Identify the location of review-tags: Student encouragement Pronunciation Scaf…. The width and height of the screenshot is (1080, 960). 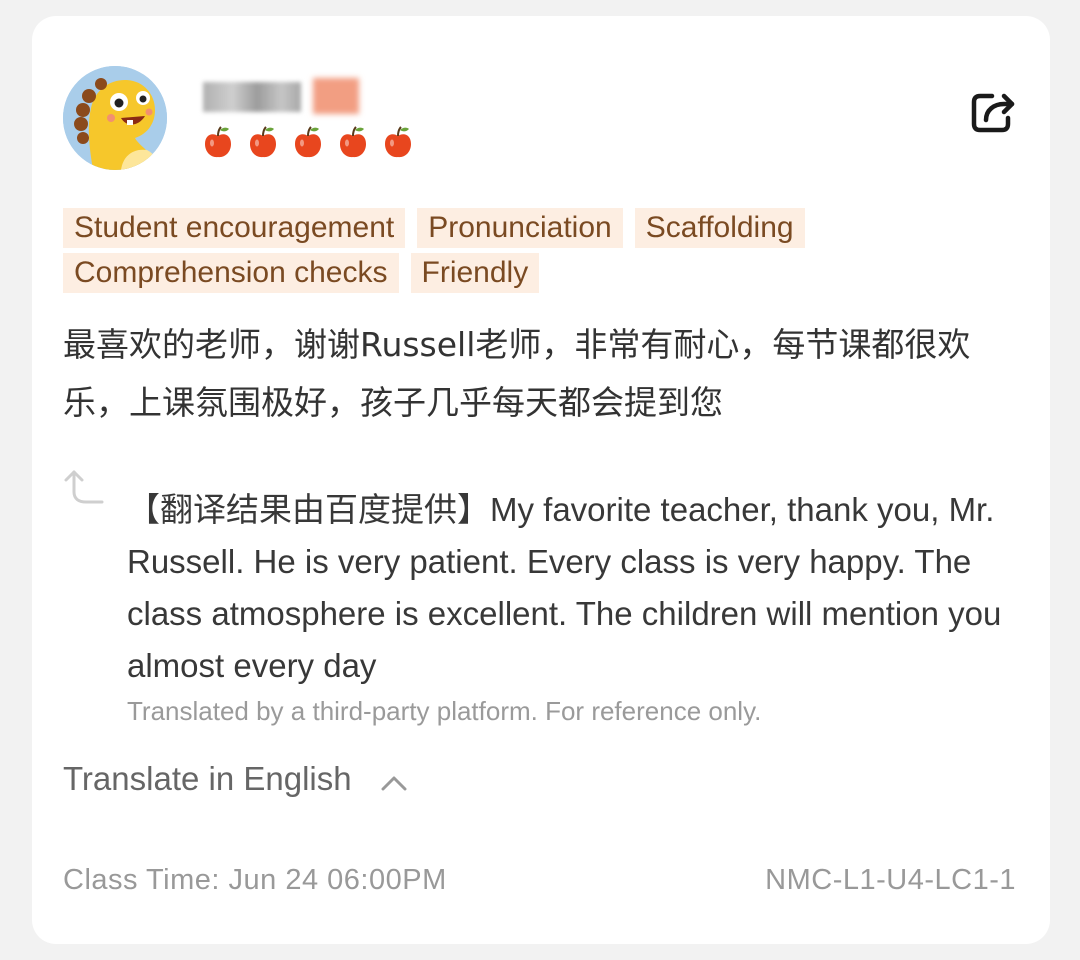
(513, 250).